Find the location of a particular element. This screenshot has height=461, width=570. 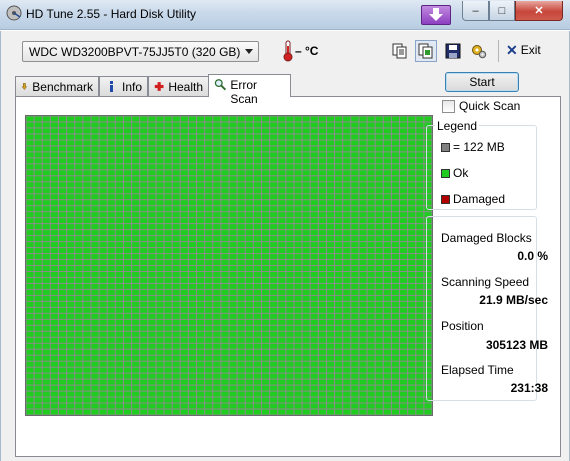

minimize-button: – is located at coordinates (475, 11).